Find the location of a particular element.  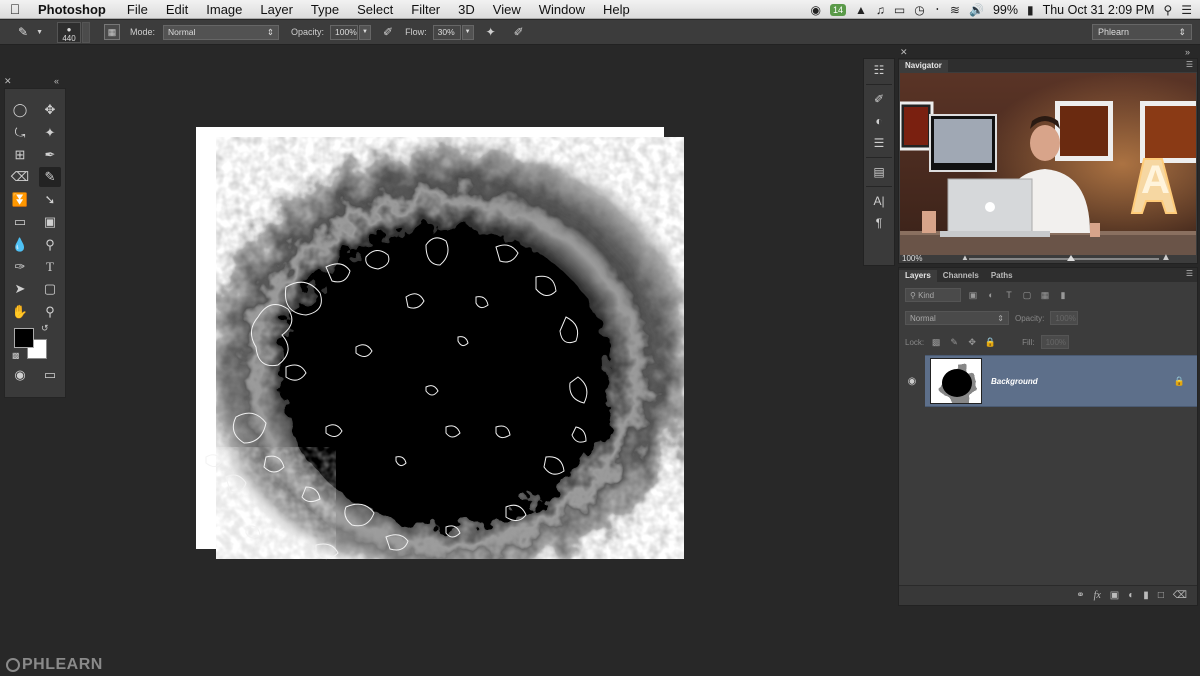

drive-icon: ▲ is located at coordinates (861, 10).